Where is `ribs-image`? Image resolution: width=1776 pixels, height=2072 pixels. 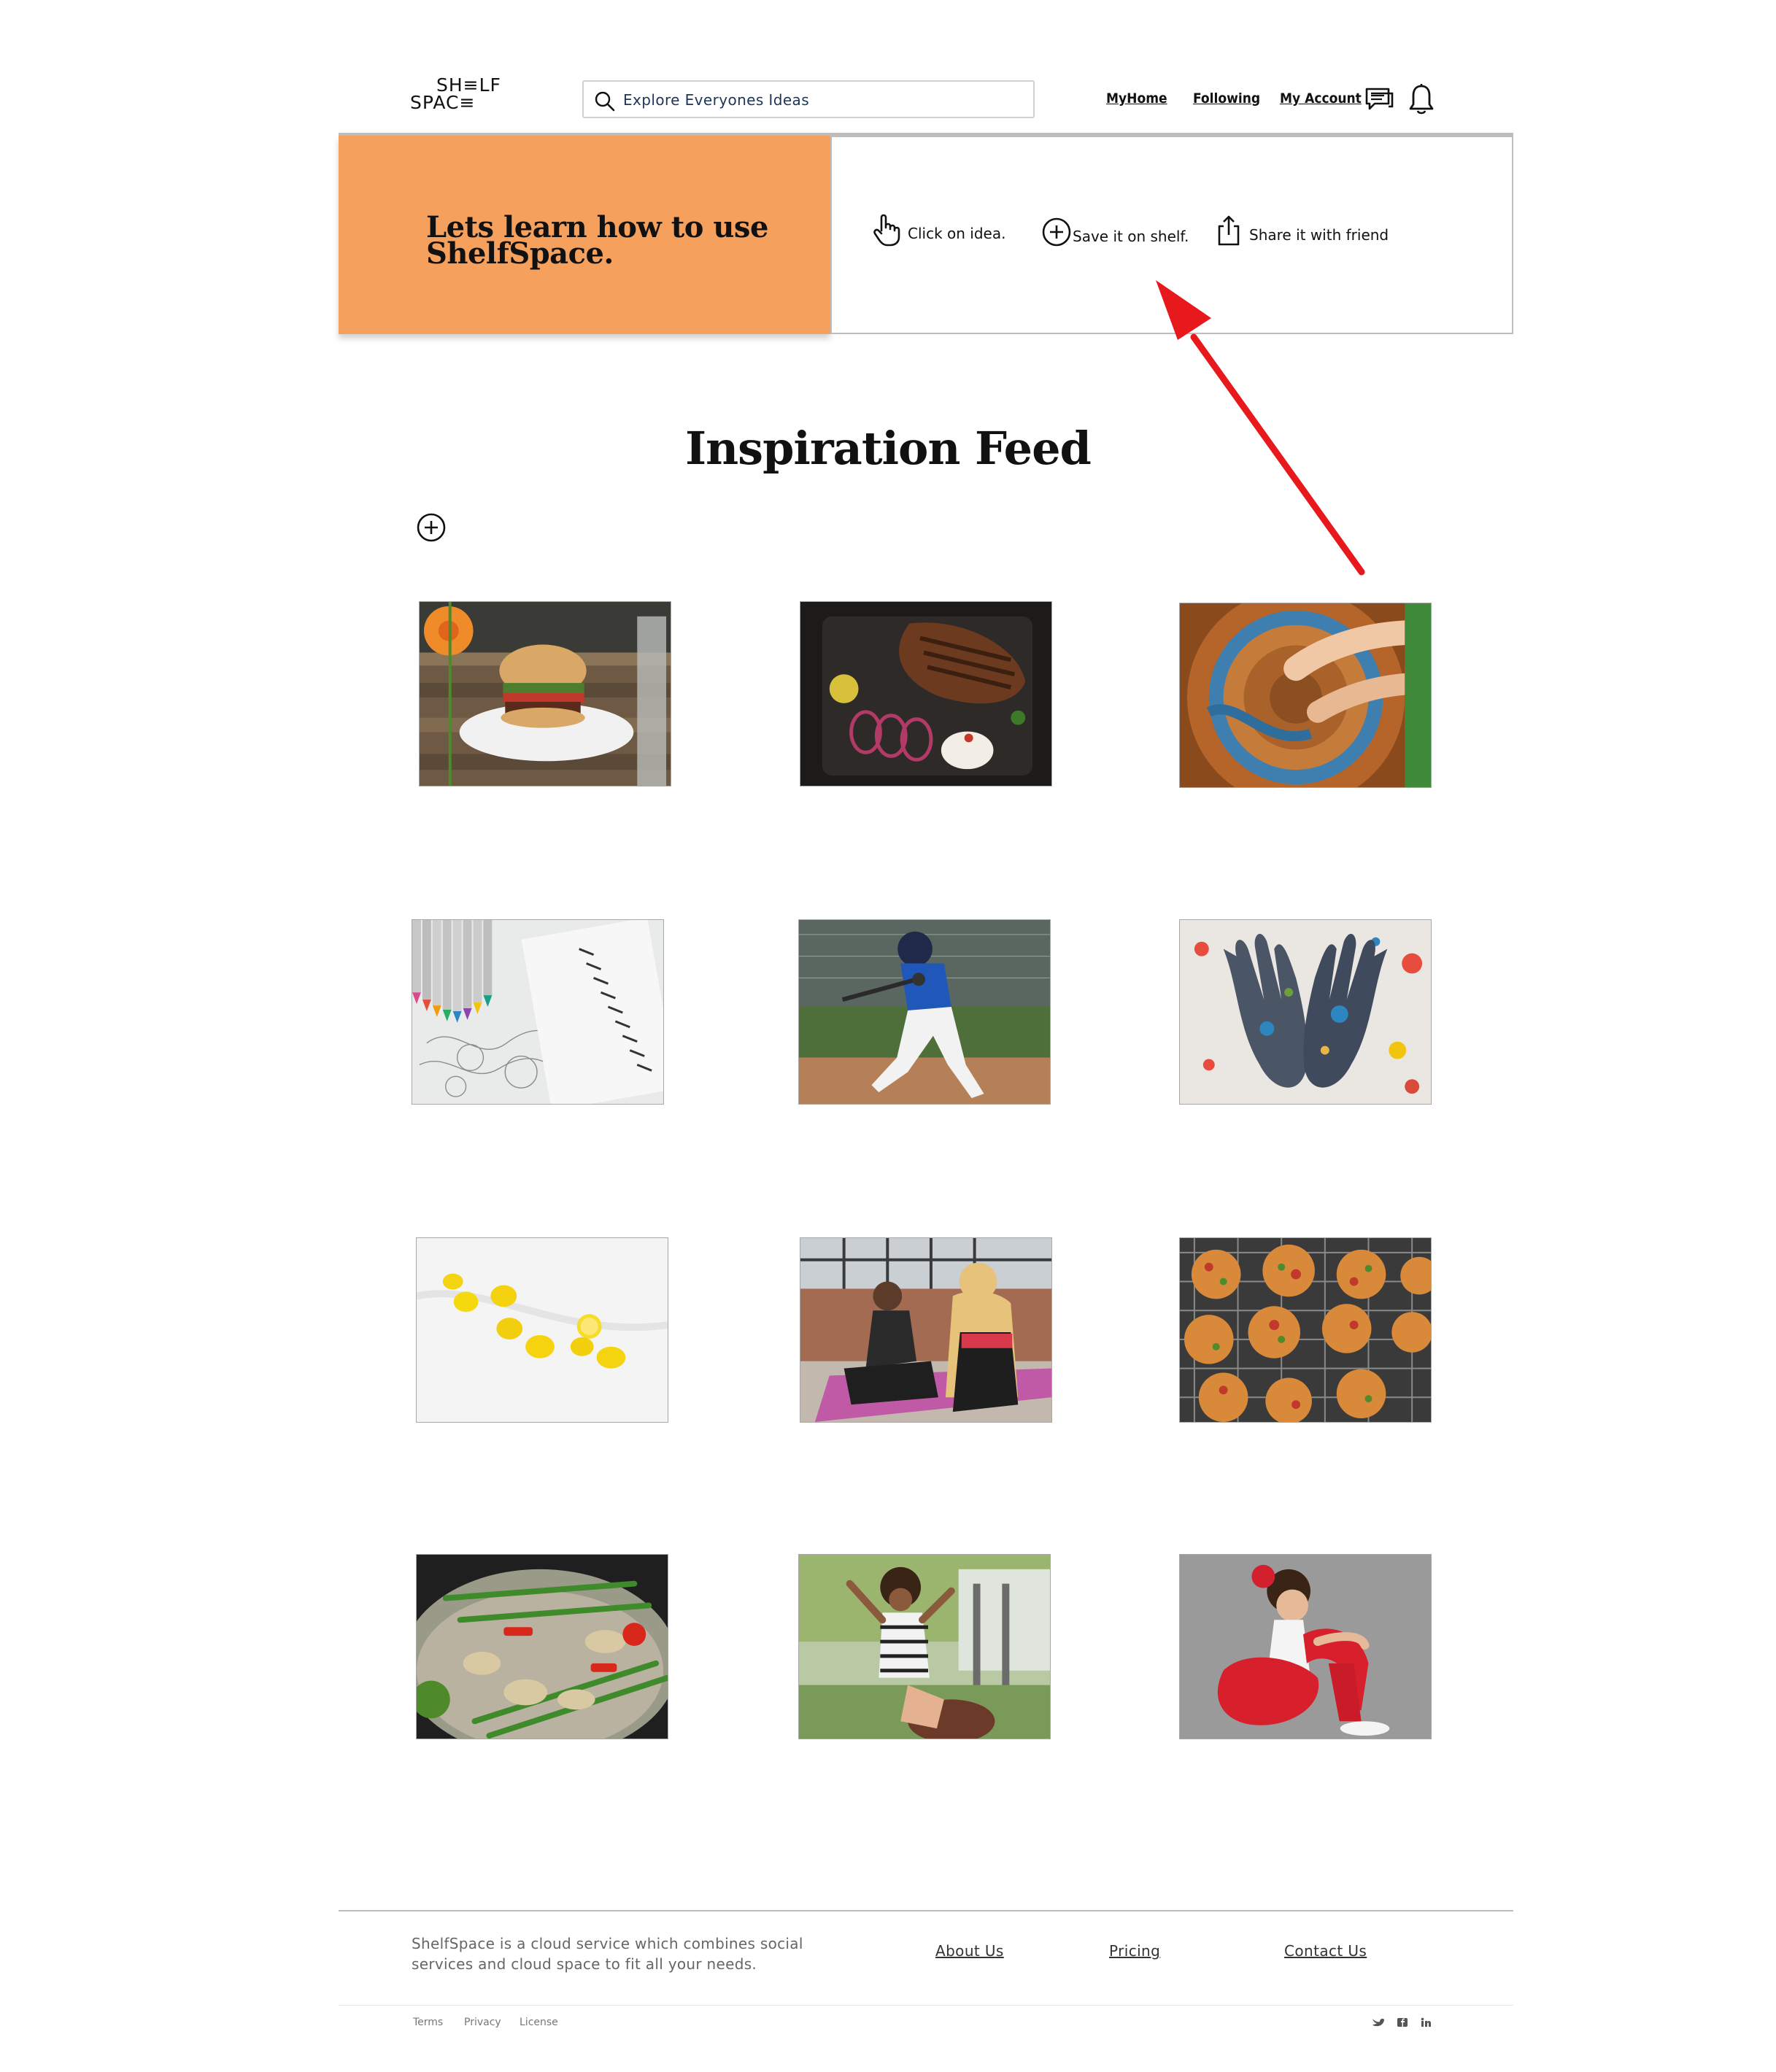
ribs-image is located at coordinates (925, 694).